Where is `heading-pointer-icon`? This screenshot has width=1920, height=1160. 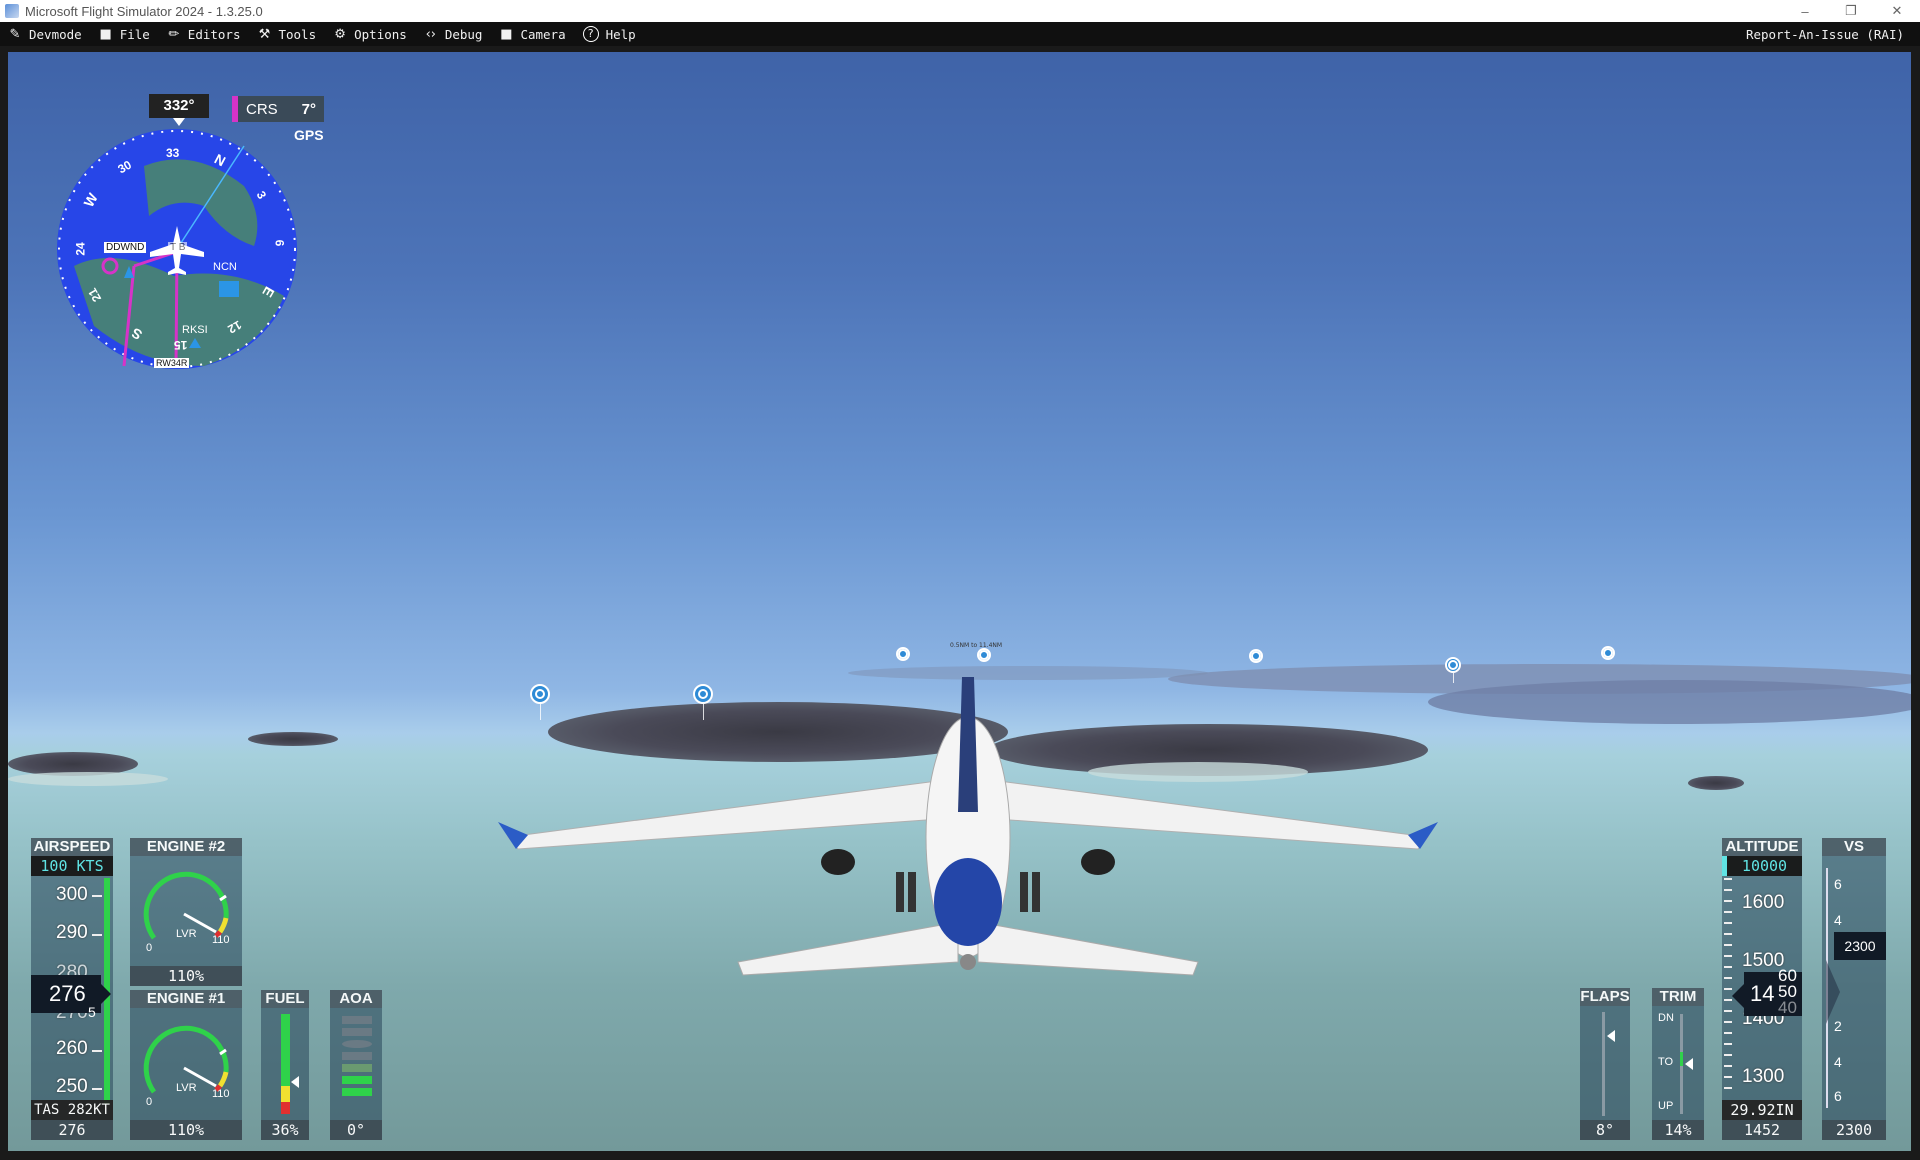 heading-pointer-icon is located at coordinates (179, 122).